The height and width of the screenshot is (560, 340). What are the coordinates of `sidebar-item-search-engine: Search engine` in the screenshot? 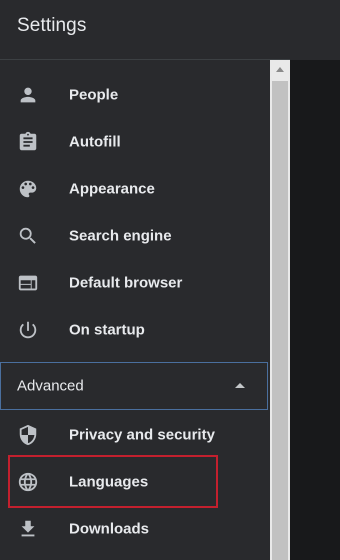 It's located at (135, 235).